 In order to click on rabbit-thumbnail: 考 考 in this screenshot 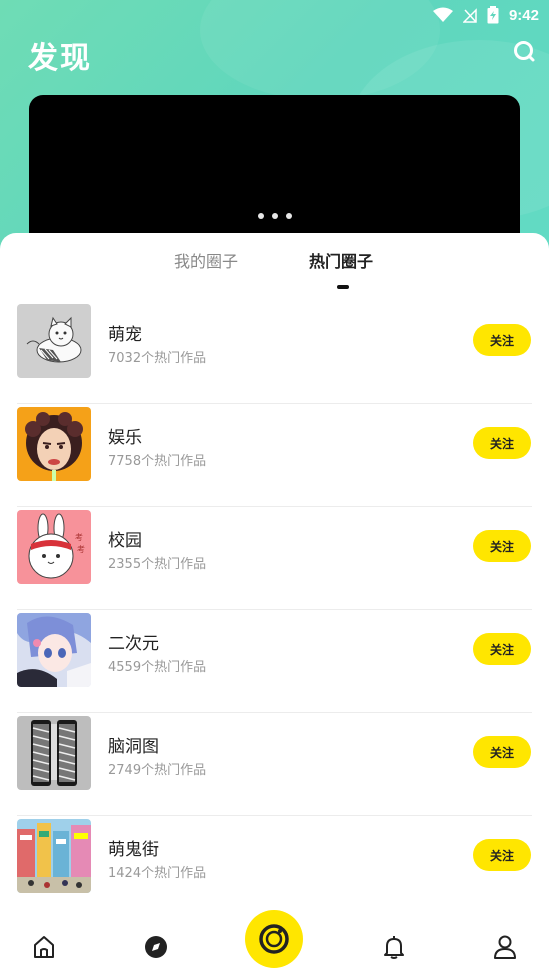, I will do `click(54, 547)`.